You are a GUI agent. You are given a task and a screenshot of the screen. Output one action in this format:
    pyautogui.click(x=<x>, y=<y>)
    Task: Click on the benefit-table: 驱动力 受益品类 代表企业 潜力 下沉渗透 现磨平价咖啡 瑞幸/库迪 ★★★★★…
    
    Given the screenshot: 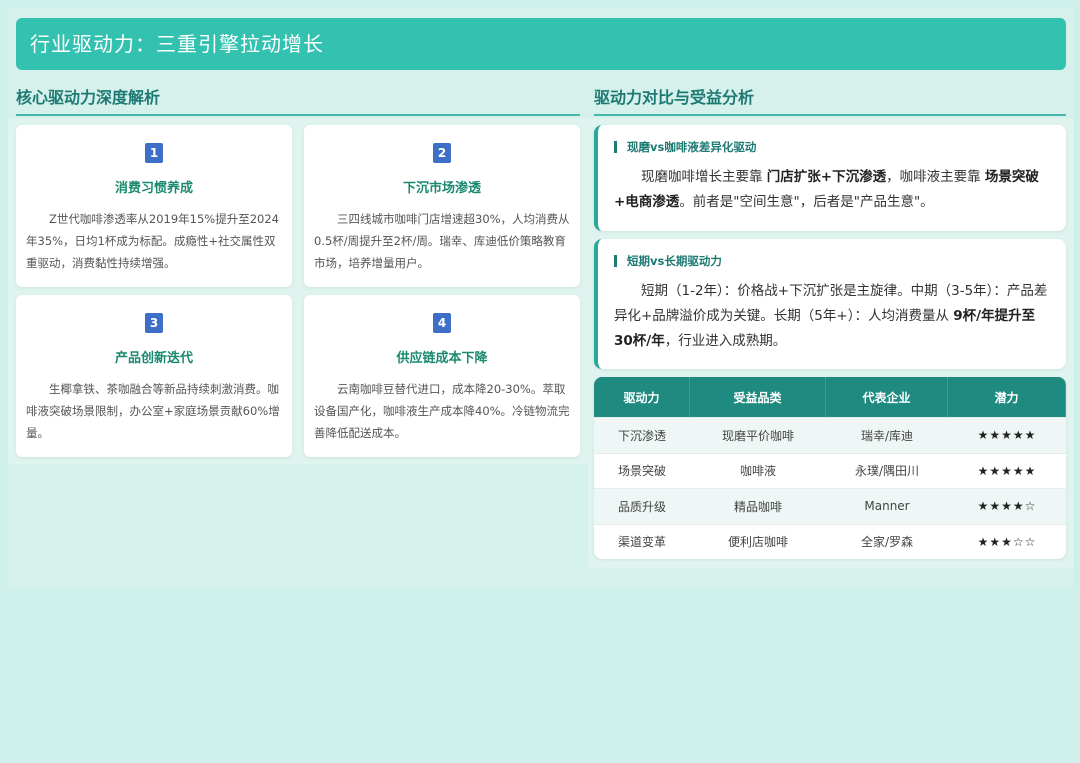 What is the action you would take?
    pyautogui.click(x=830, y=468)
    